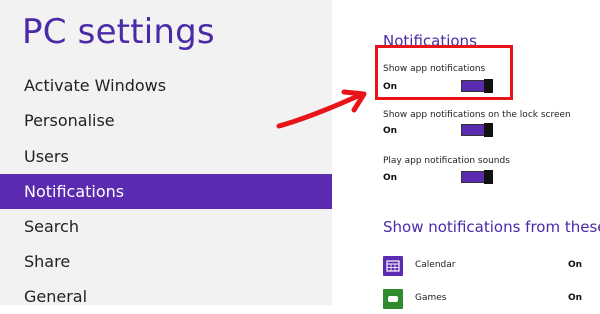  What do you see at coordinates (477, 177) in the screenshot?
I see `notification-sounds-toggle` at bounding box center [477, 177].